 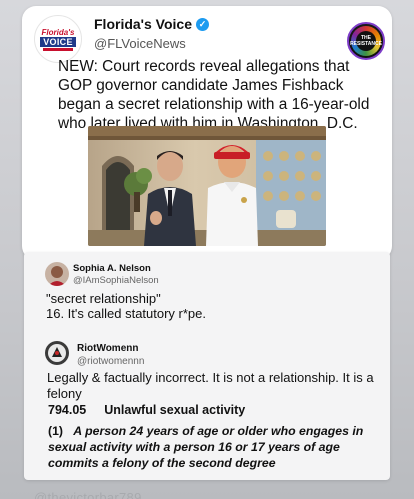 I want to click on resistance-logo-text: THE RESISTANCE, so click(x=366, y=41).